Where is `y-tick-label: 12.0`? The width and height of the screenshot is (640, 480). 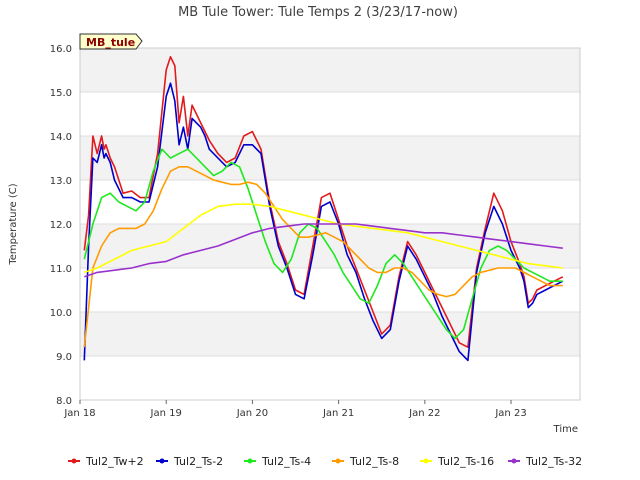 y-tick-label: 12.0 is located at coordinates (61, 225).